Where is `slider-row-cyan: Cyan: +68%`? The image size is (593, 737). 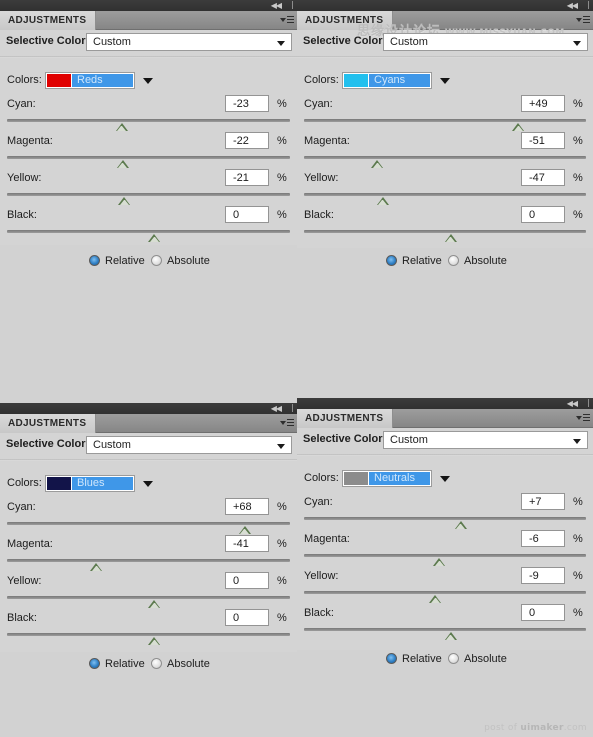
slider-row-cyan: Cyan: +68% is located at coordinates (148, 518).